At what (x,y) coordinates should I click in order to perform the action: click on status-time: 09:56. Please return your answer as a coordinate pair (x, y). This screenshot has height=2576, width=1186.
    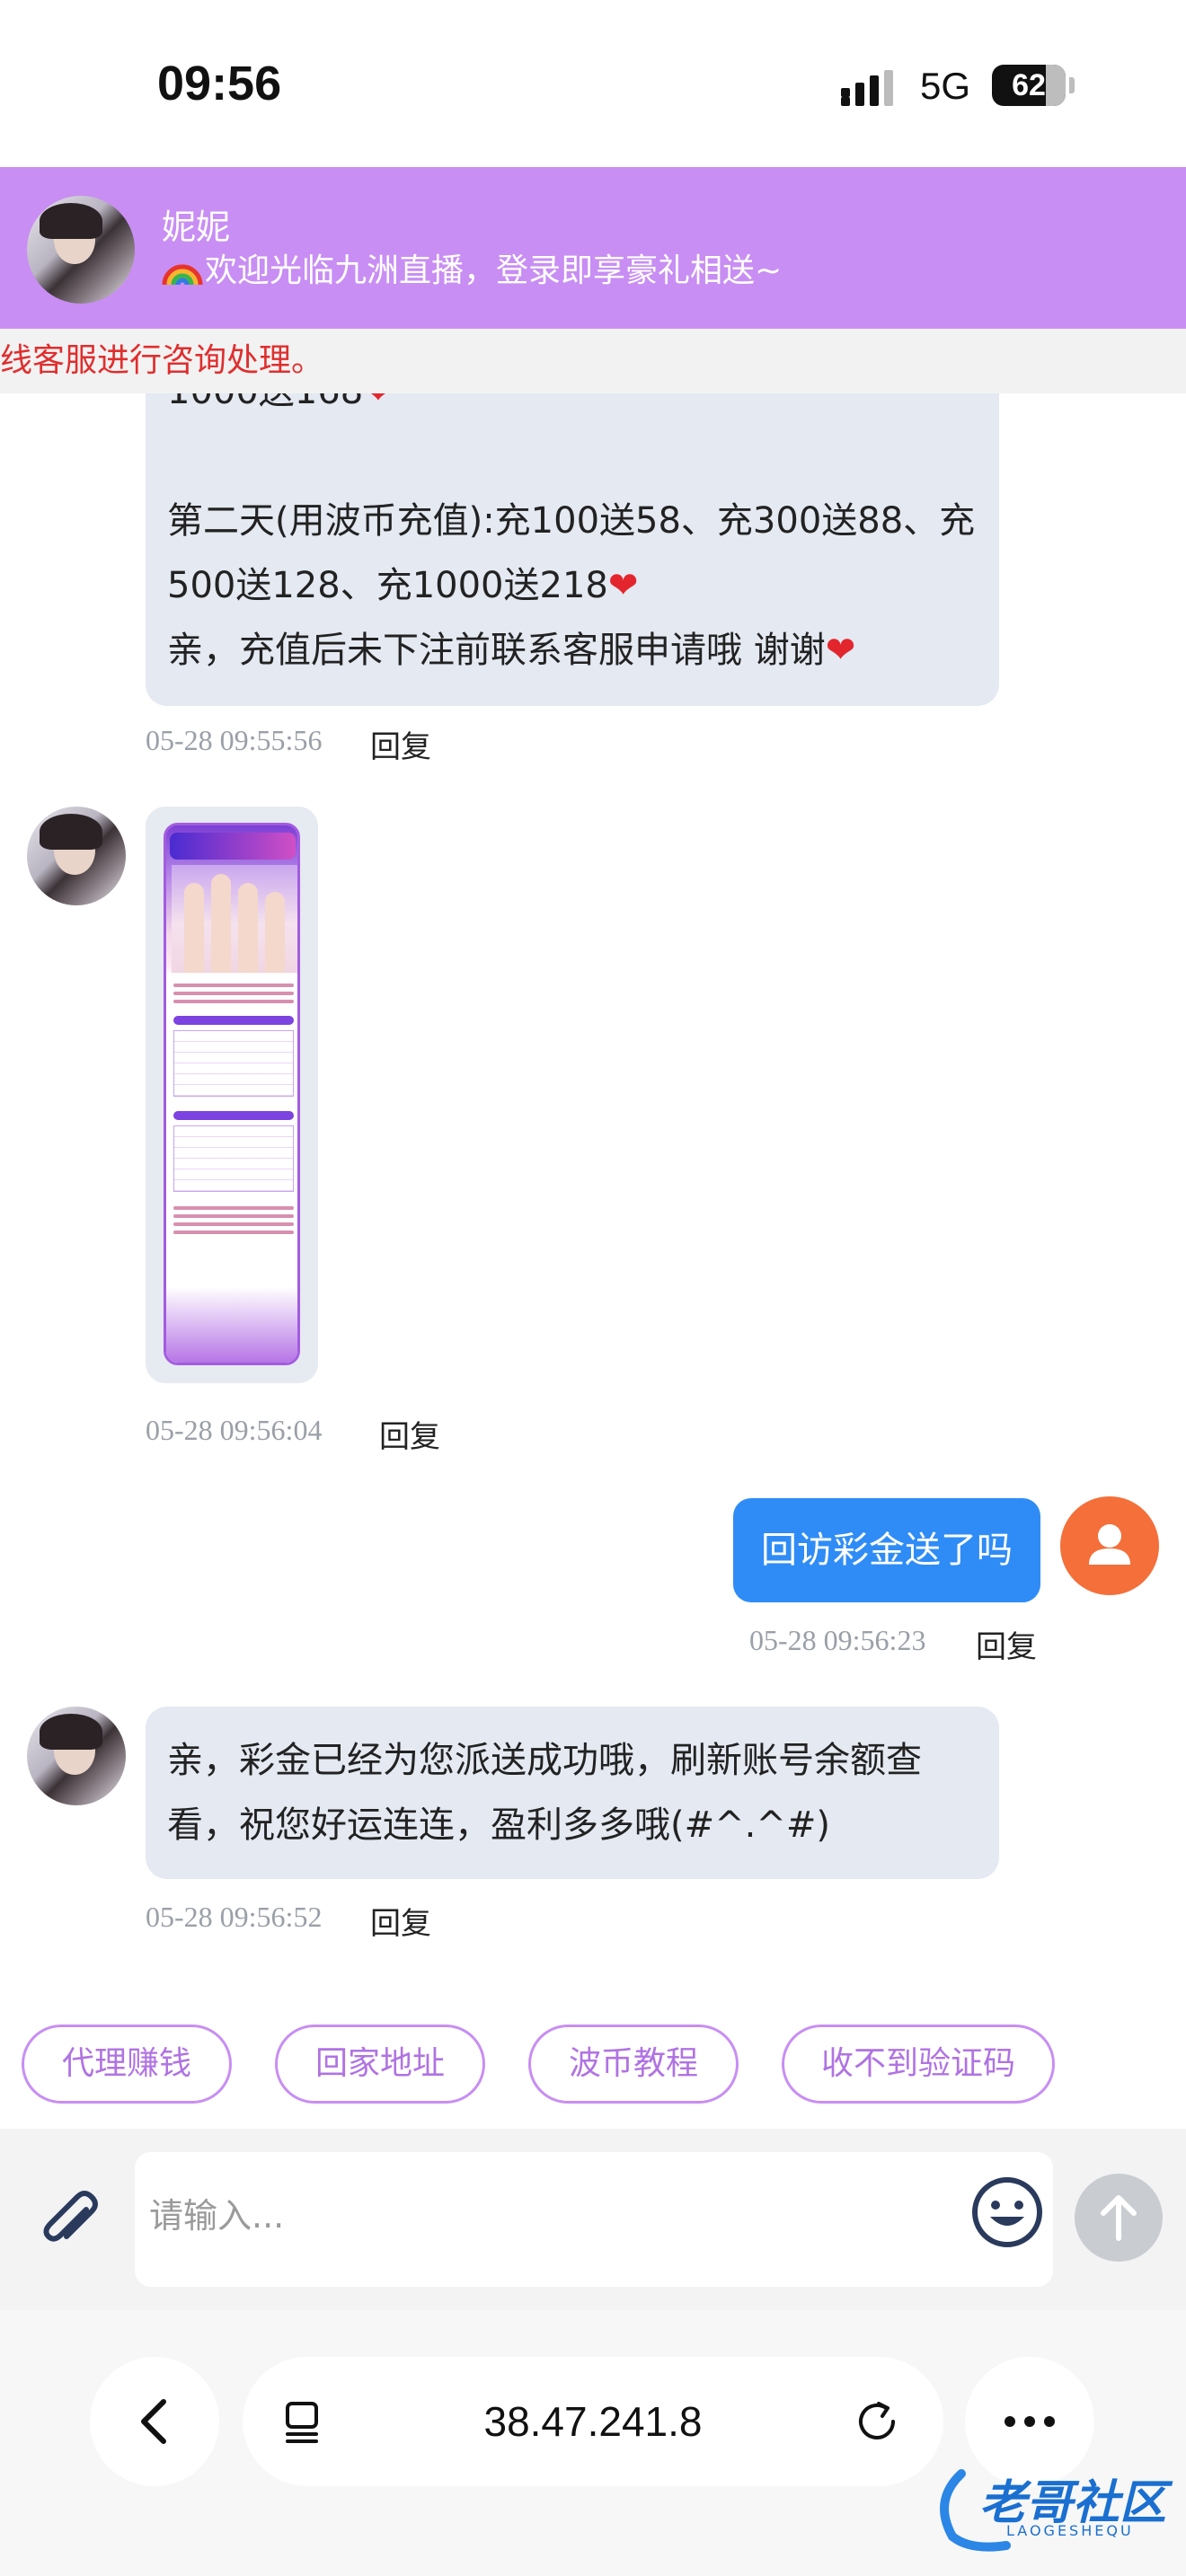
    Looking at the image, I should click on (219, 83).